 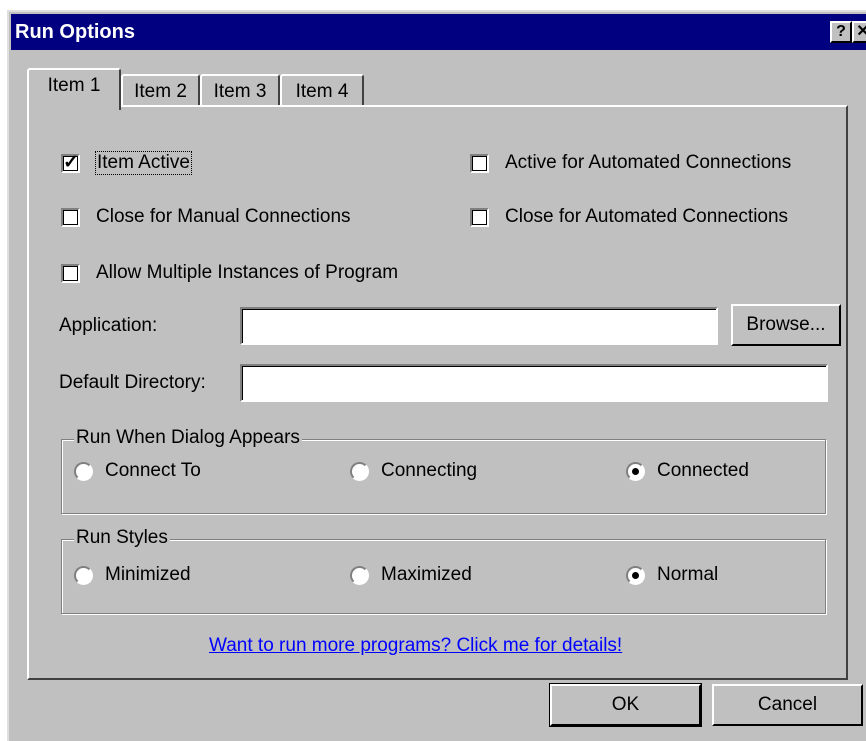 I want to click on close-icon: ✕, so click(x=861, y=31).